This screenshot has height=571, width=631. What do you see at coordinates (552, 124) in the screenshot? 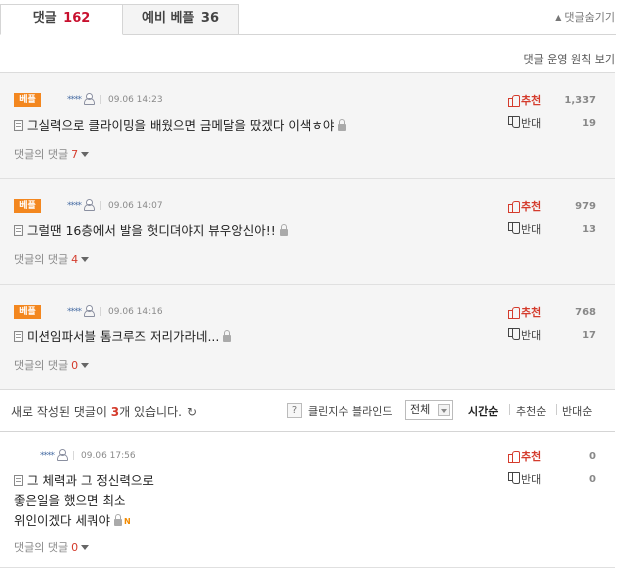
I see `oppose-button: 반대 19` at bounding box center [552, 124].